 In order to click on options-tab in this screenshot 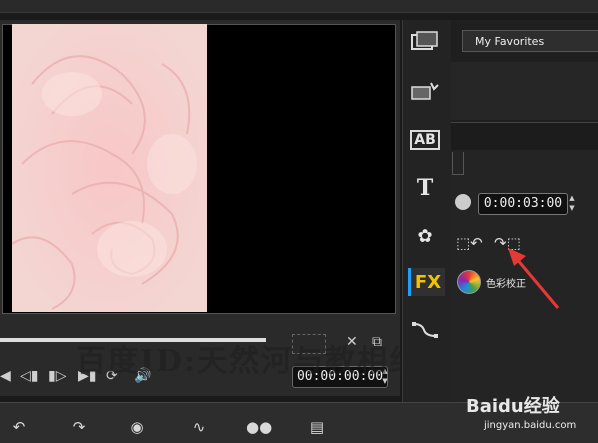, I will do `click(458, 163)`.